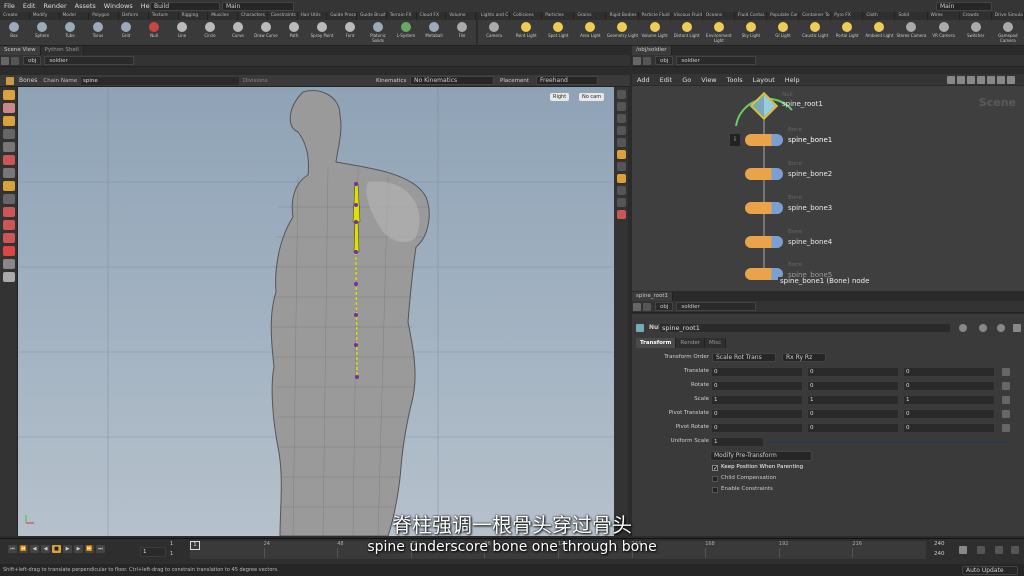 This screenshot has width=1024, height=576. Describe the element at coordinates (322, 30) in the screenshot. I see `shelf-tool: Spray Paint` at that location.